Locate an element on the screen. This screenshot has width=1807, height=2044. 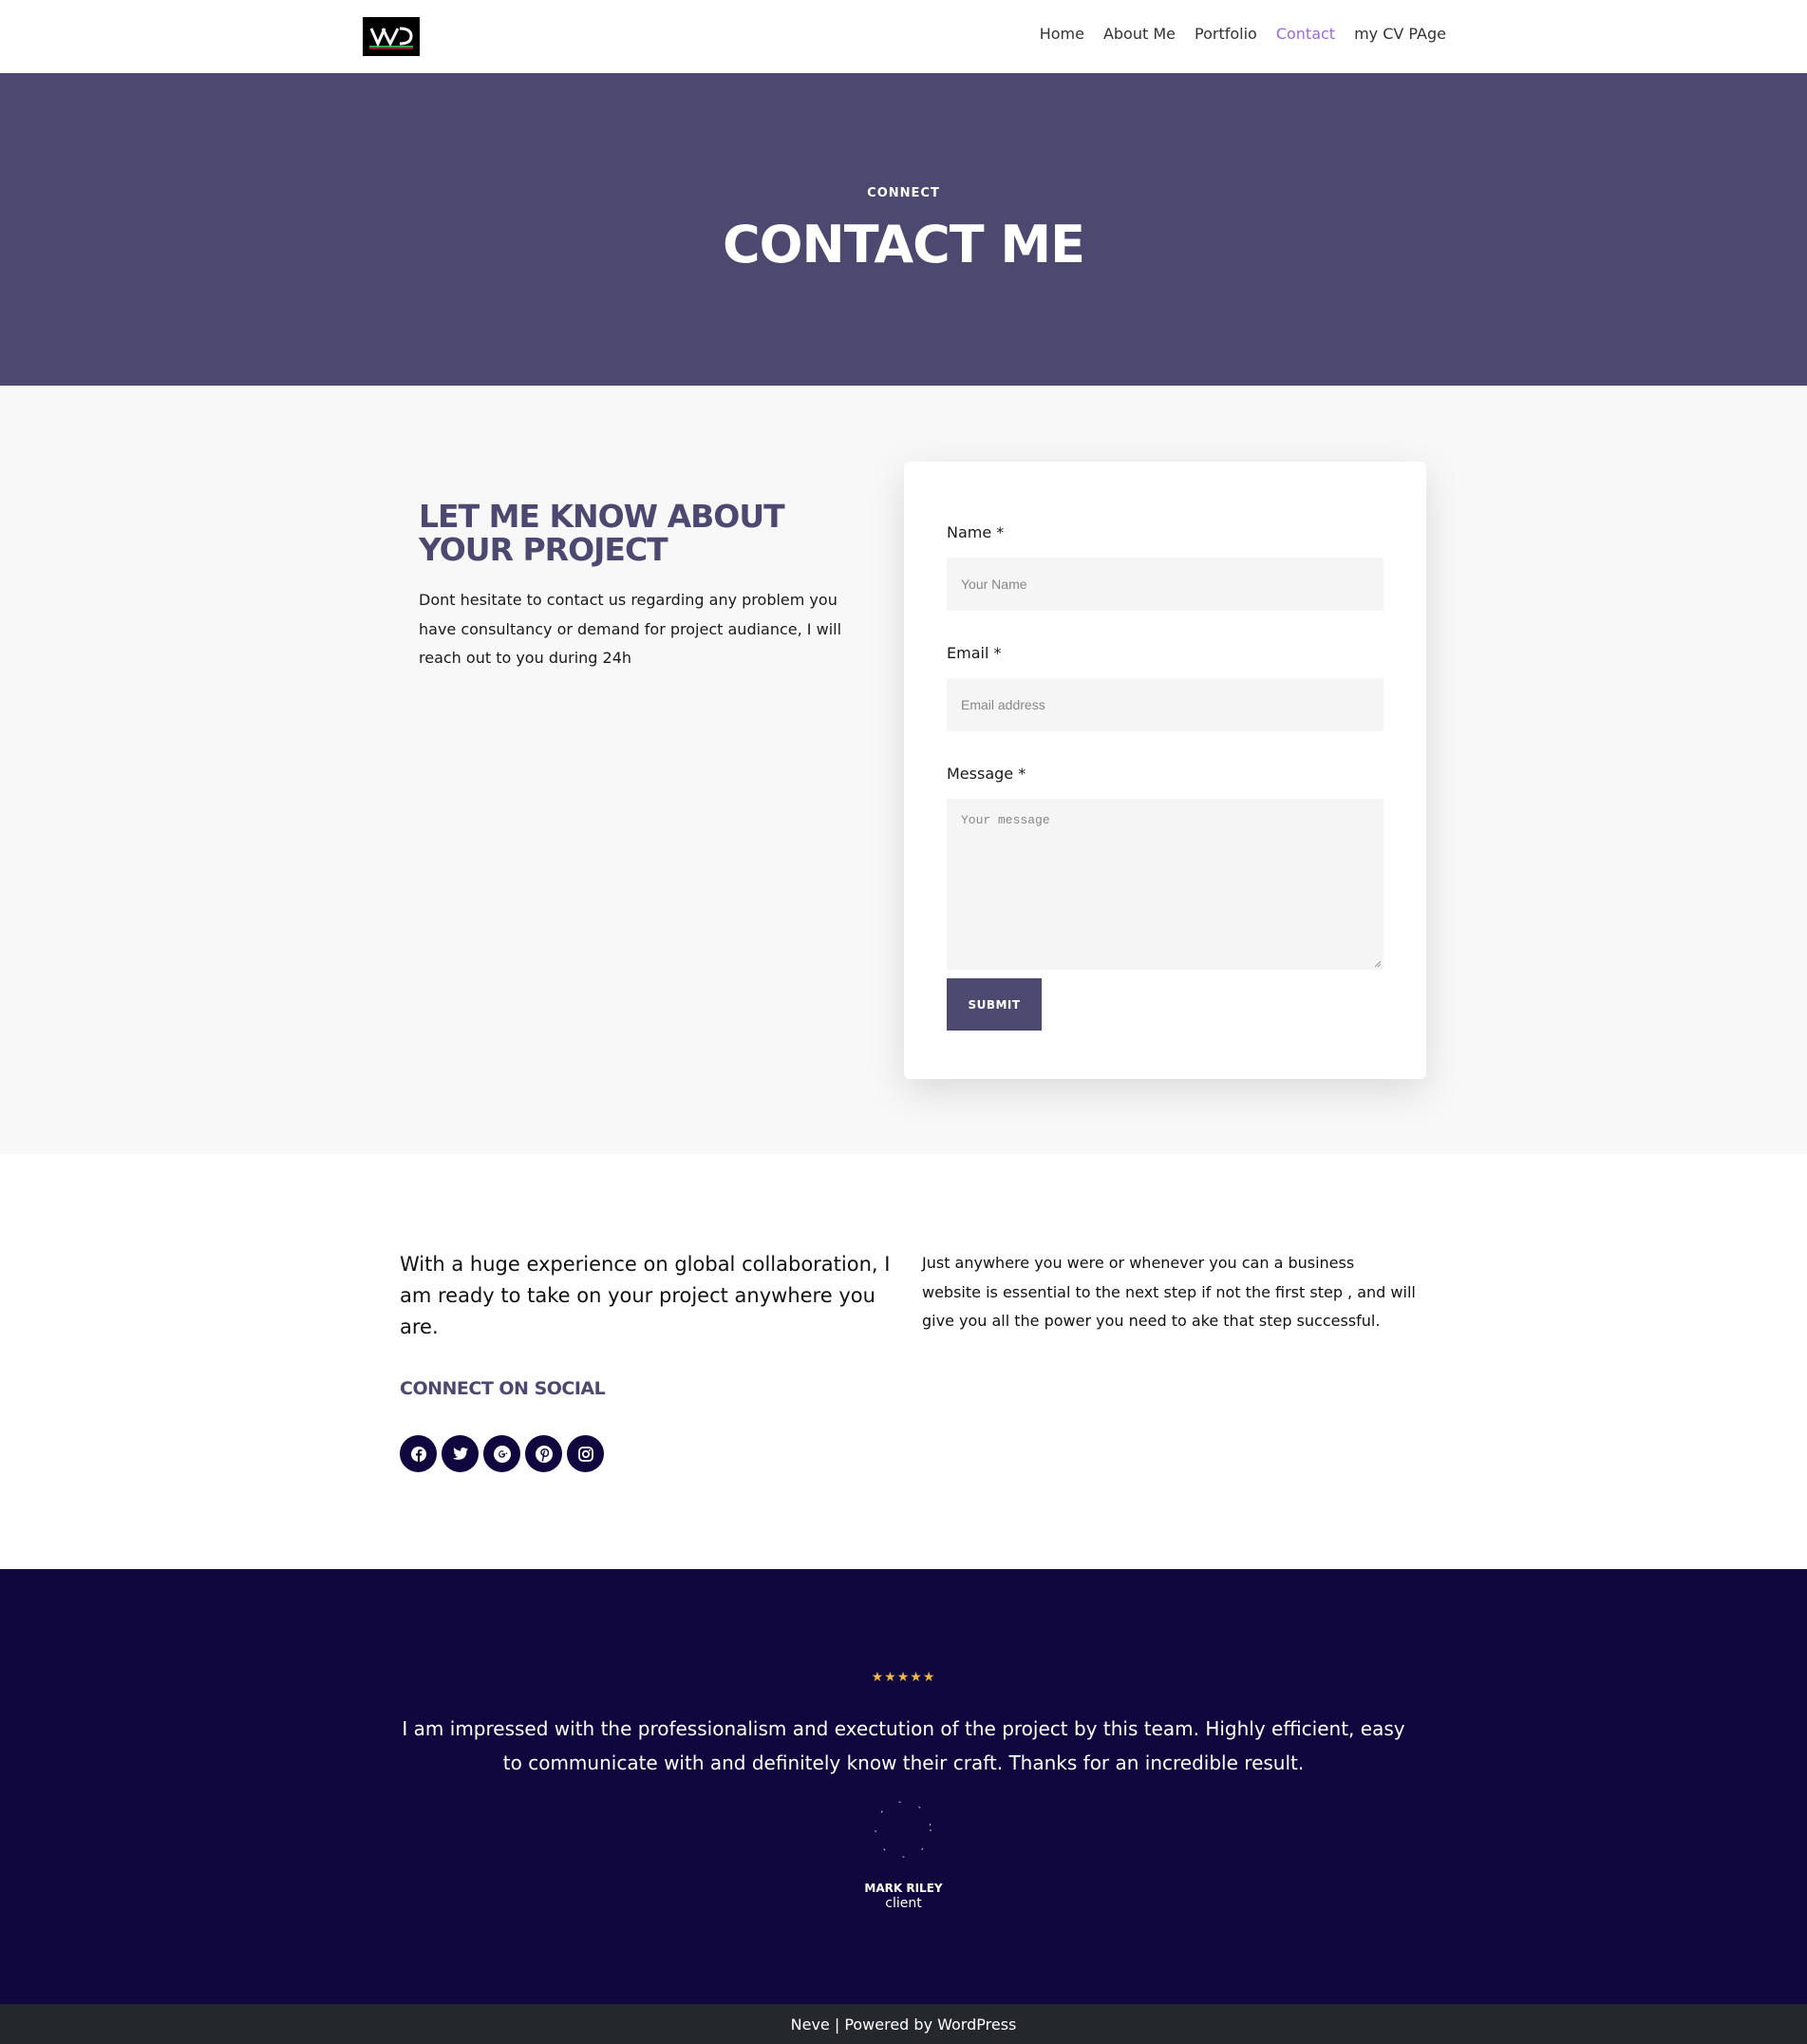
nav-cv-page: my CV PAge is located at coordinates (1400, 34).